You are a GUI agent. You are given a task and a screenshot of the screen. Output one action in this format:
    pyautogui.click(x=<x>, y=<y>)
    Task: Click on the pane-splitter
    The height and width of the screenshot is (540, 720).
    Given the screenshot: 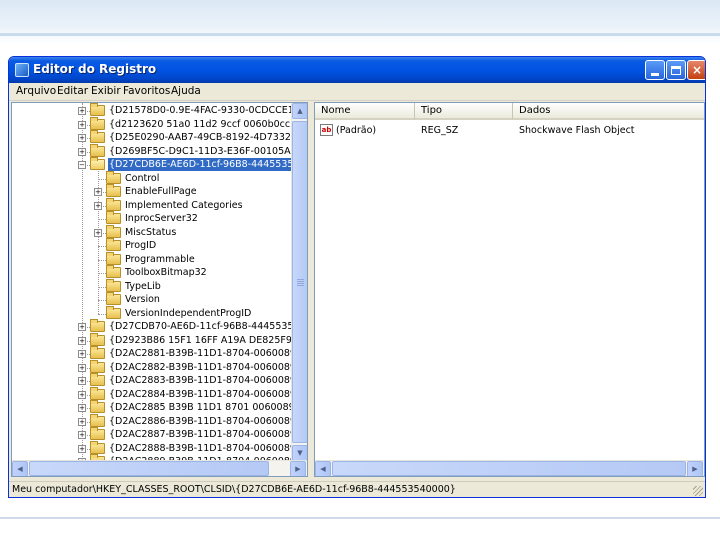 What is the action you would take?
    pyautogui.click(x=311, y=289)
    